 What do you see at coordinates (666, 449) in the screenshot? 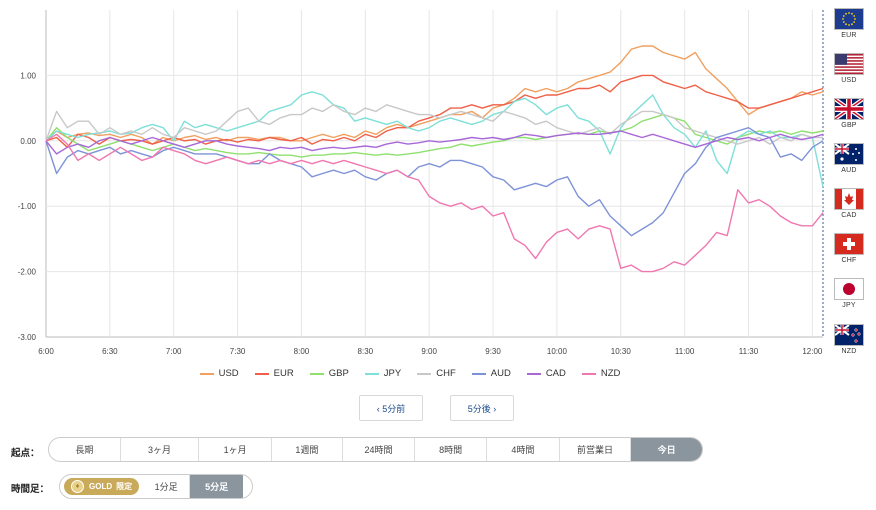
I see `start-point-option: 今日` at bounding box center [666, 449].